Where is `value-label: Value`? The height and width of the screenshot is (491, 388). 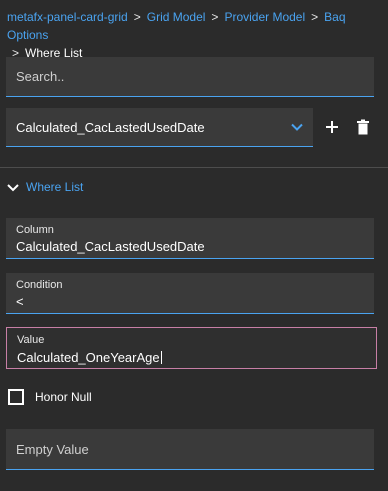 value-label: Value is located at coordinates (31, 340).